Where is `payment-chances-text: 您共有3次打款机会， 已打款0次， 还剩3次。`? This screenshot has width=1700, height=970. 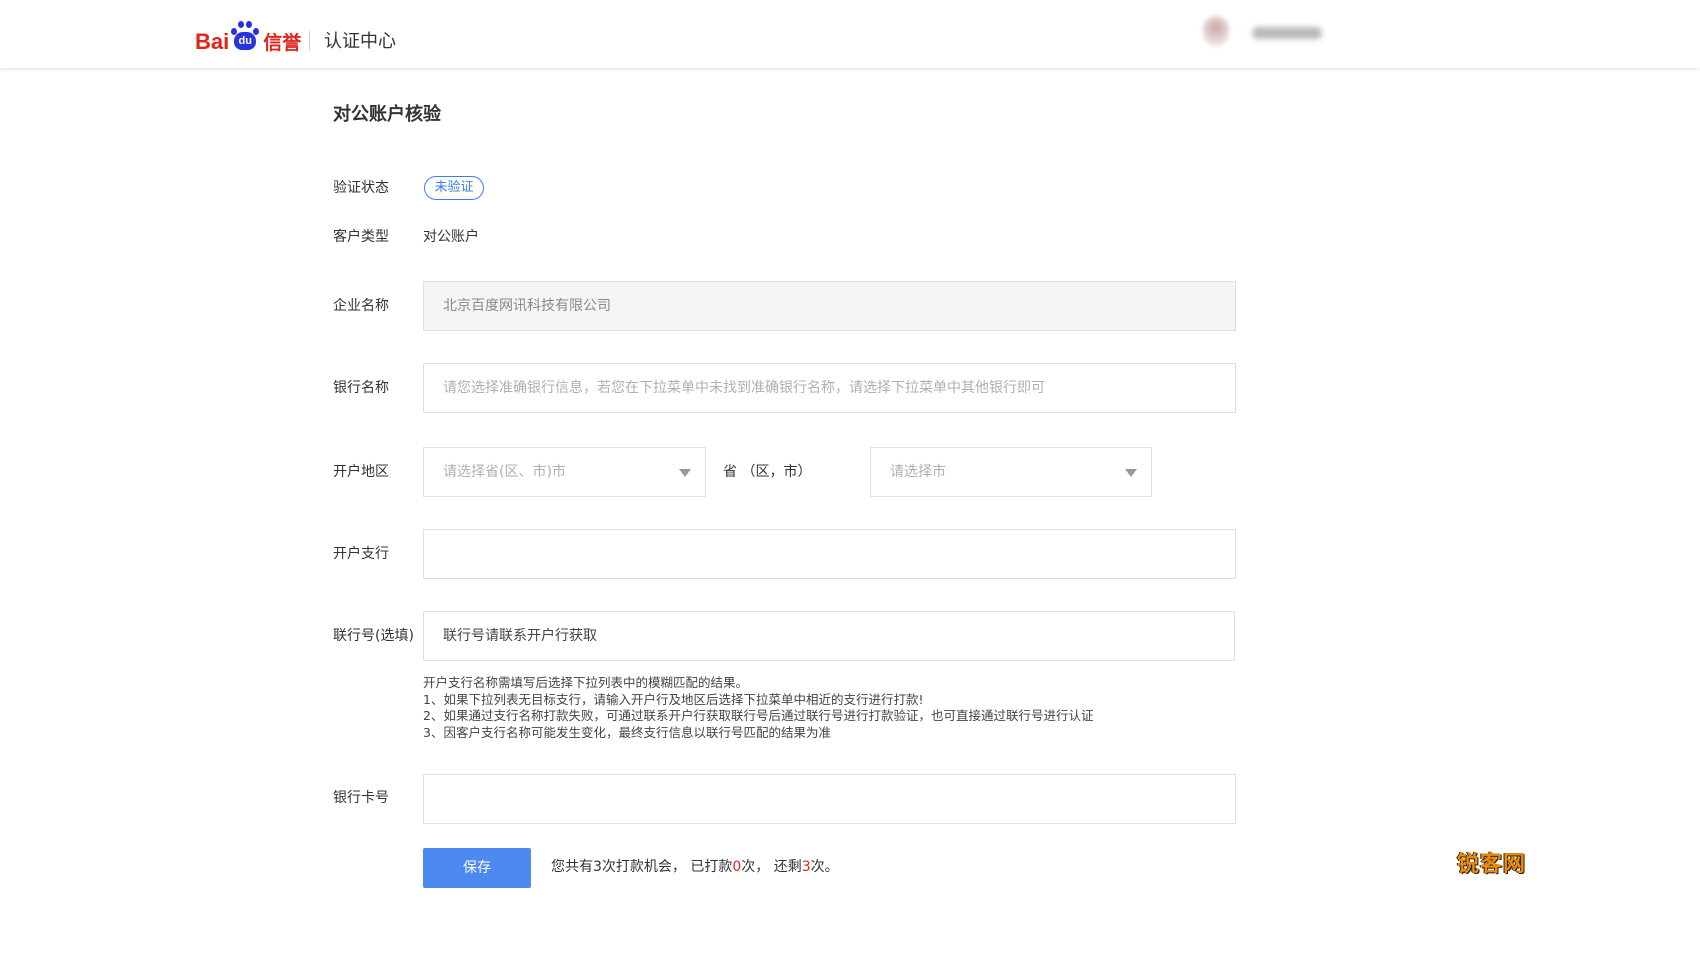
payment-chances-text: 您共有3次打款机会， 已打款0次， 还剩3次。 is located at coordinates (695, 867).